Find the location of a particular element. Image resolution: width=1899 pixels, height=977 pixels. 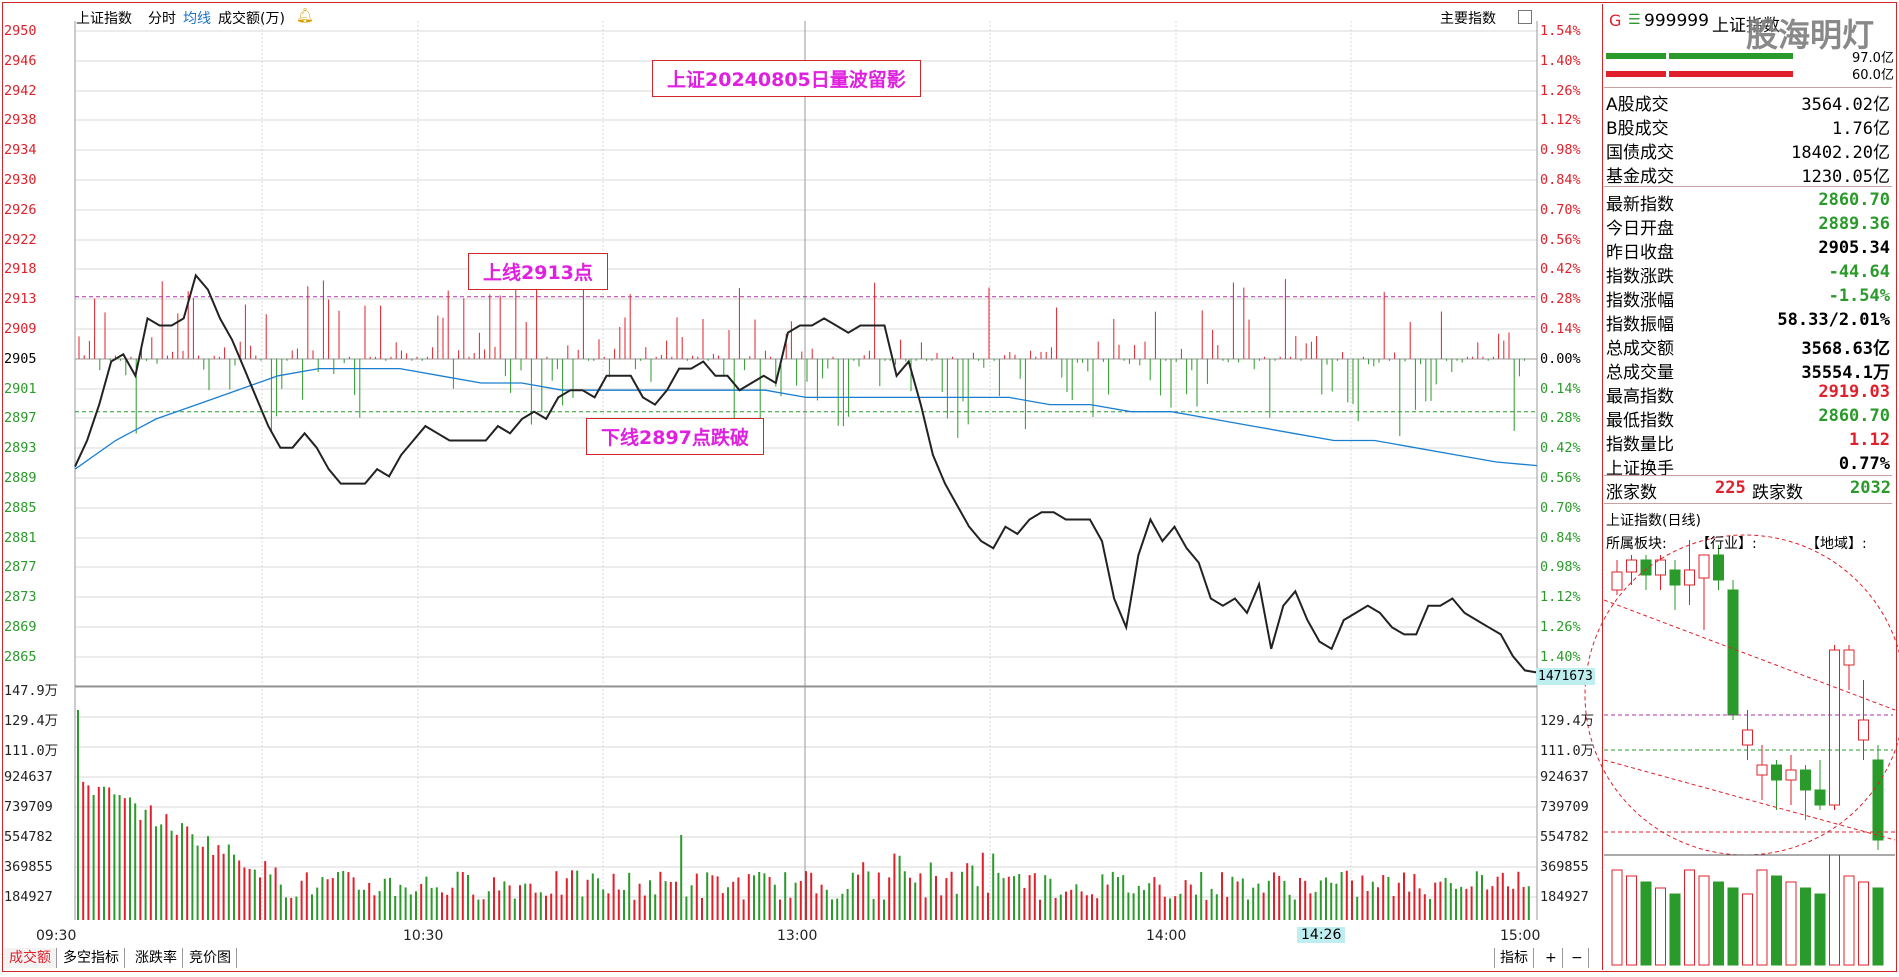

zoom-in-button: + is located at coordinates (1551, 958).